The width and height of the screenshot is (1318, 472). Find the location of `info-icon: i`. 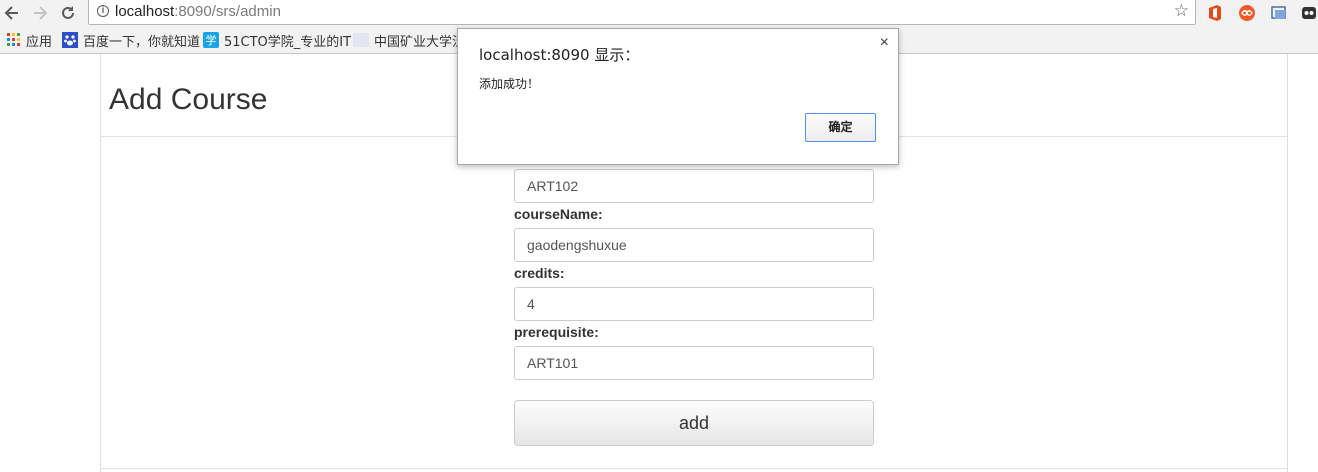

info-icon: i is located at coordinates (103, 11).